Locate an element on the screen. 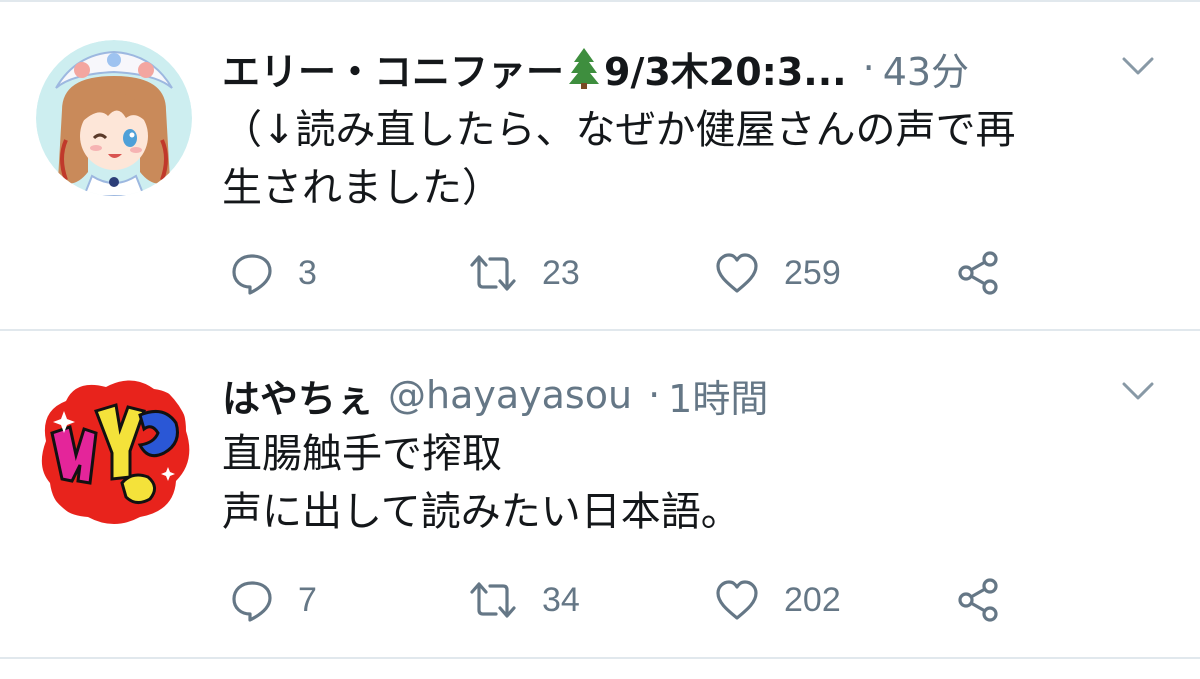 This screenshot has height=679, width=1200. anime-girl-avatar-icon is located at coordinates (114, 118).